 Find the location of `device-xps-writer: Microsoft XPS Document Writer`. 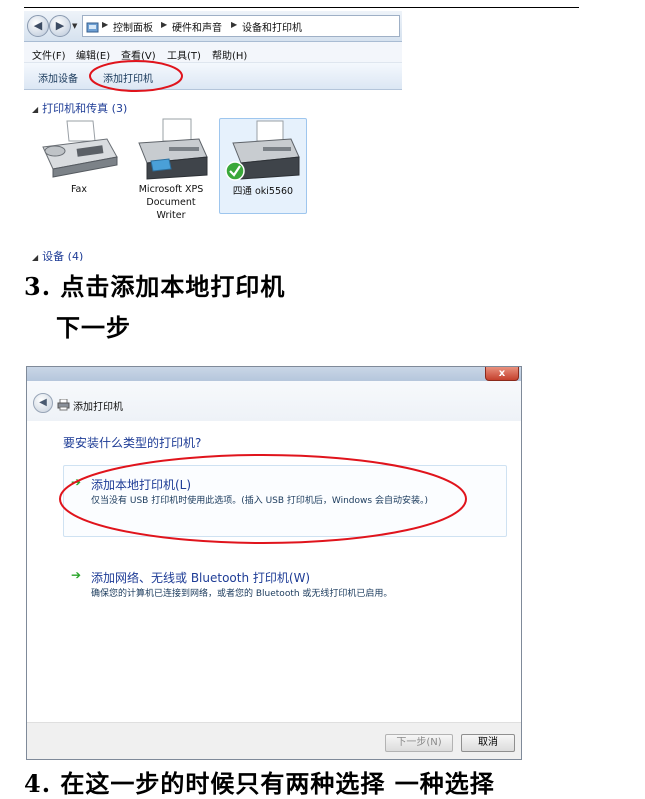

device-xps-writer: Microsoft XPS Document Writer is located at coordinates (171, 169).